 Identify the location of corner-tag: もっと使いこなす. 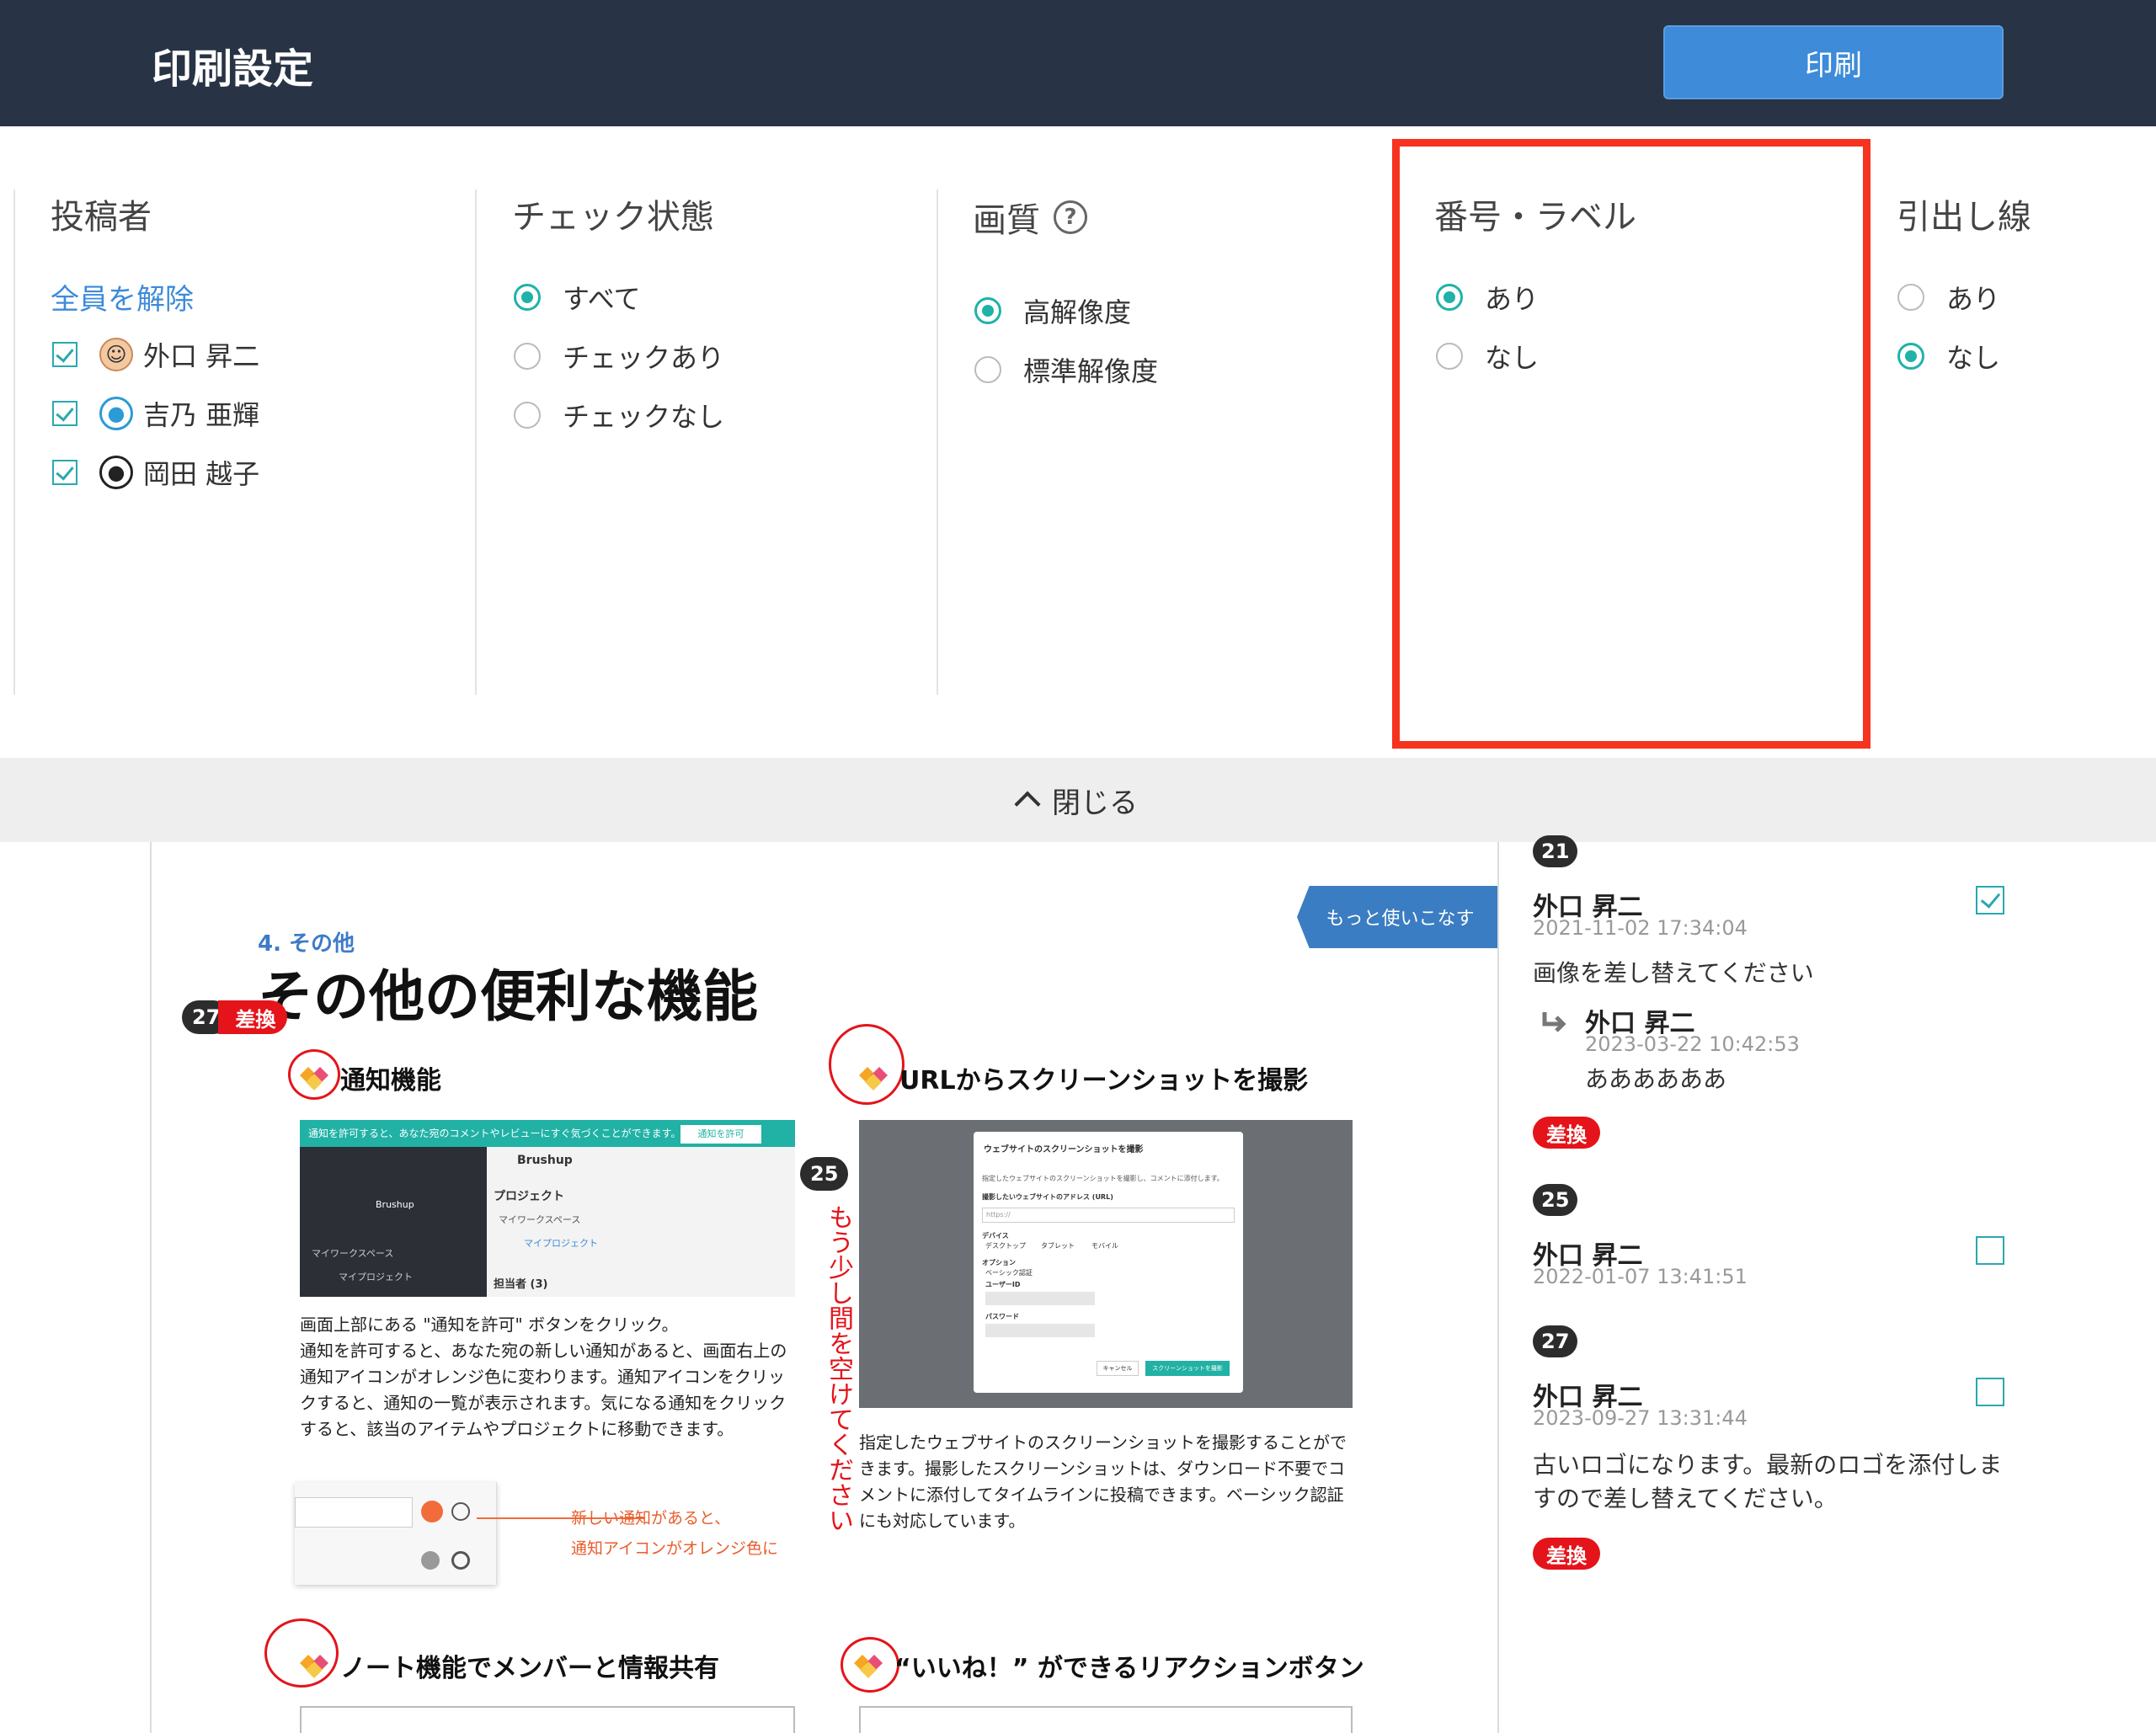
(1397, 917).